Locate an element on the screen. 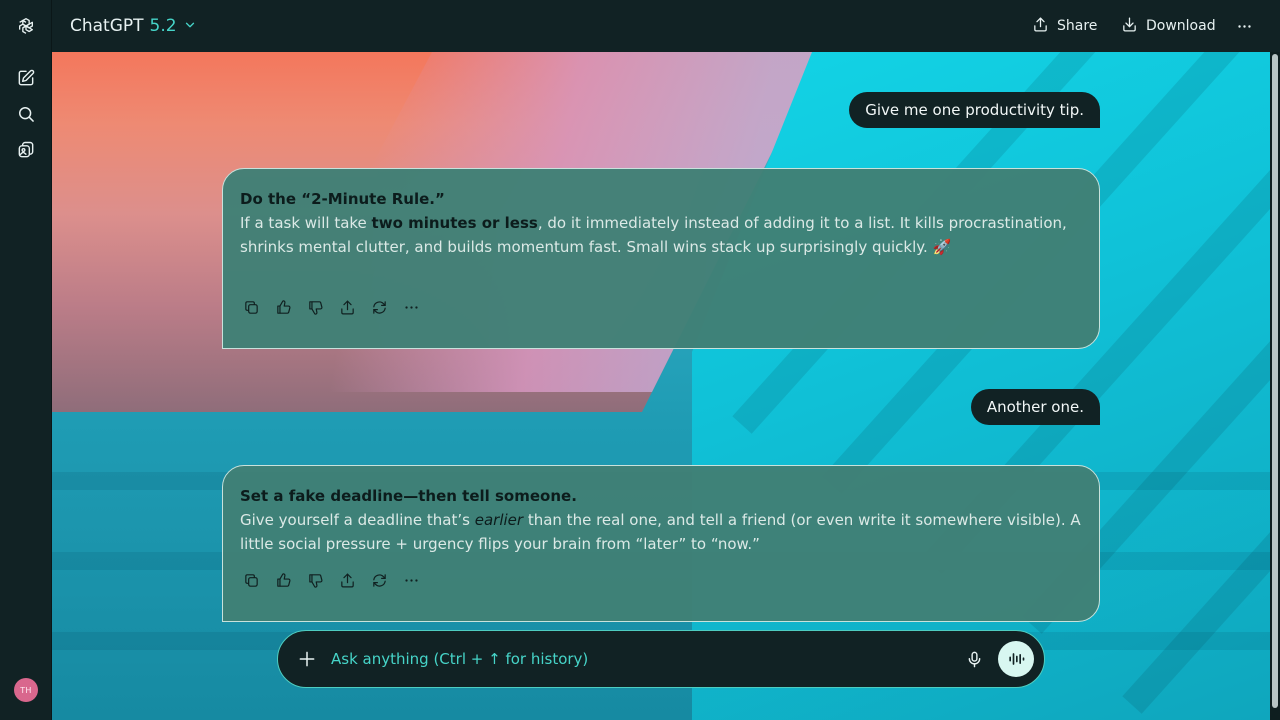 The image size is (1280, 720). plus-icon is located at coordinates (307, 659).